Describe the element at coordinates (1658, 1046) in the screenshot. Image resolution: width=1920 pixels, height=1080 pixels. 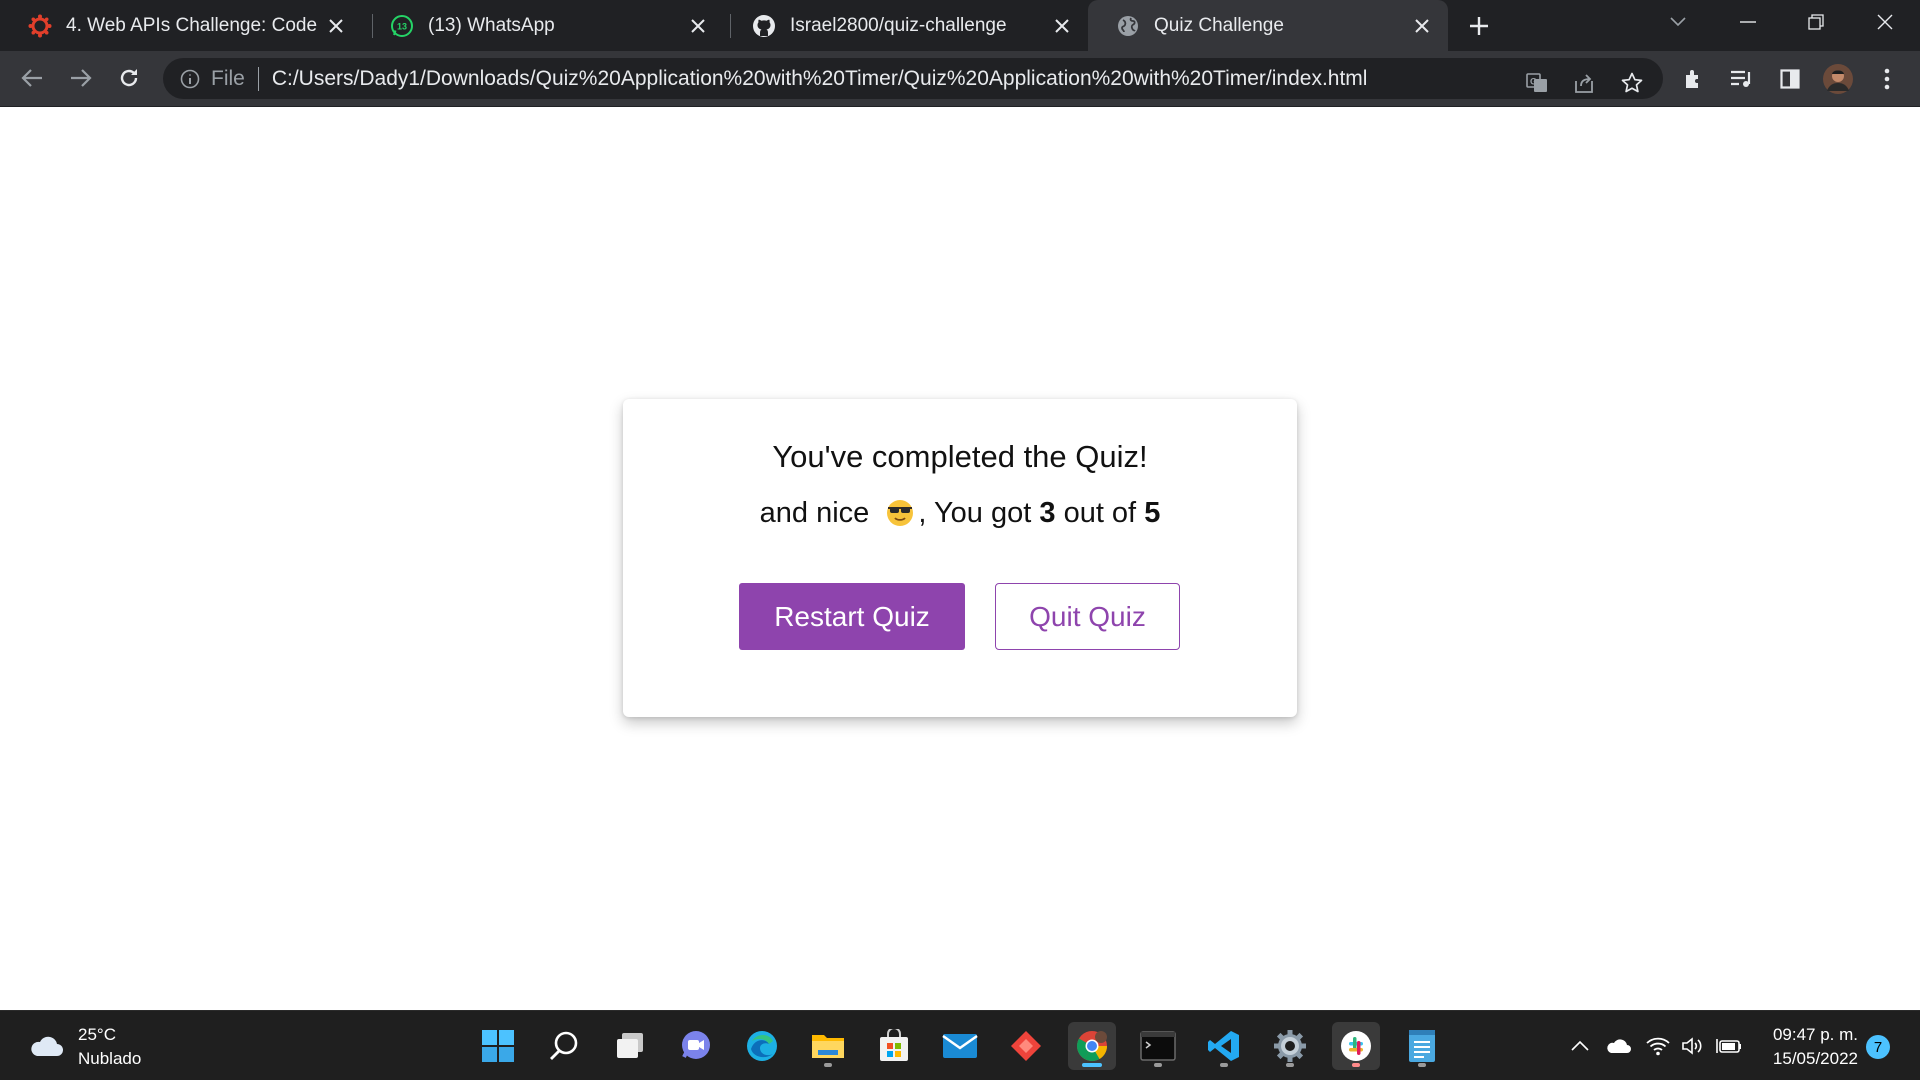
I see `wifi-icon` at that location.